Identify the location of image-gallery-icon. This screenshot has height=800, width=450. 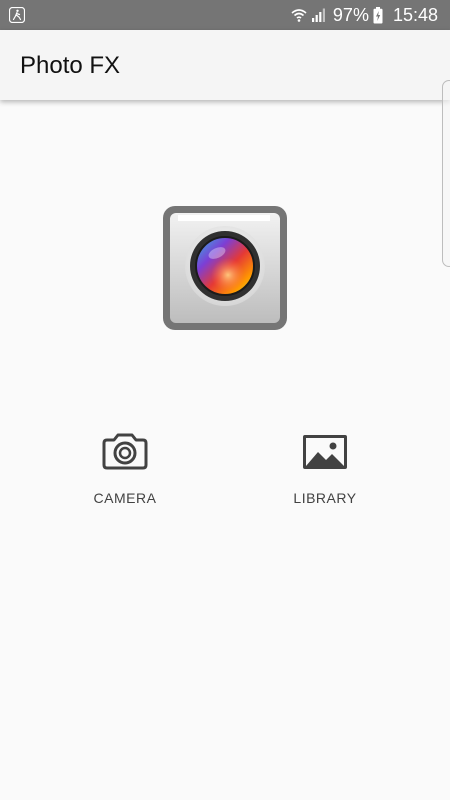
(325, 452).